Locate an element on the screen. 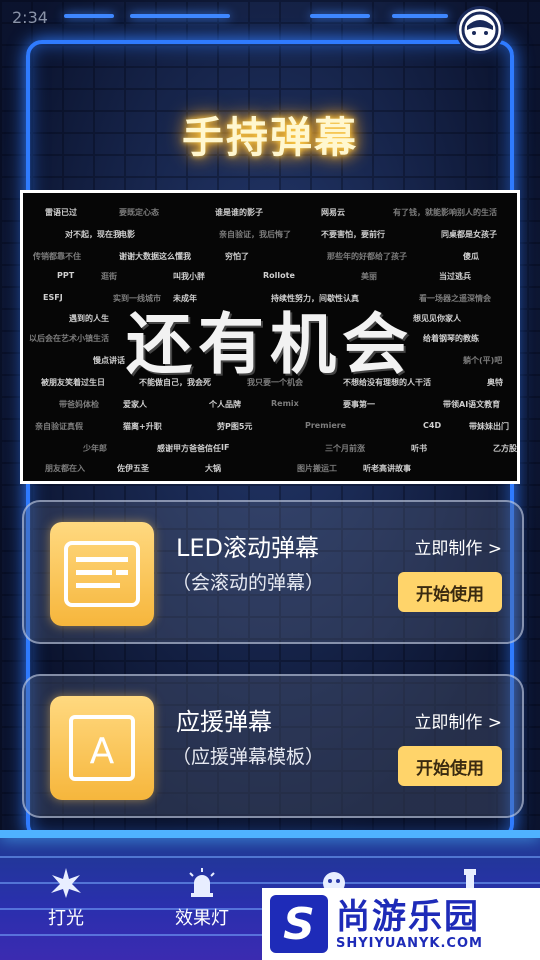 This screenshot has height=960, width=540. danmaku-line: 听书 is located at coordinates (419, 448).